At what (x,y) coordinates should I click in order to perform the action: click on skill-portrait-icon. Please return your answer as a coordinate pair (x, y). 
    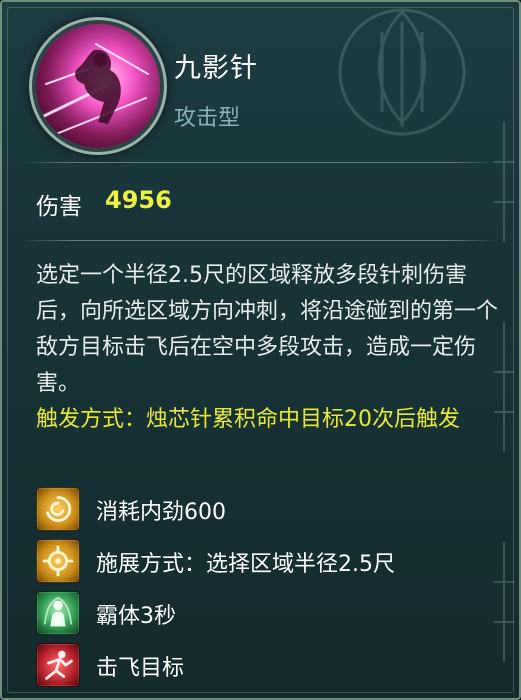
    Looking at the image, I should click on (98, 86).